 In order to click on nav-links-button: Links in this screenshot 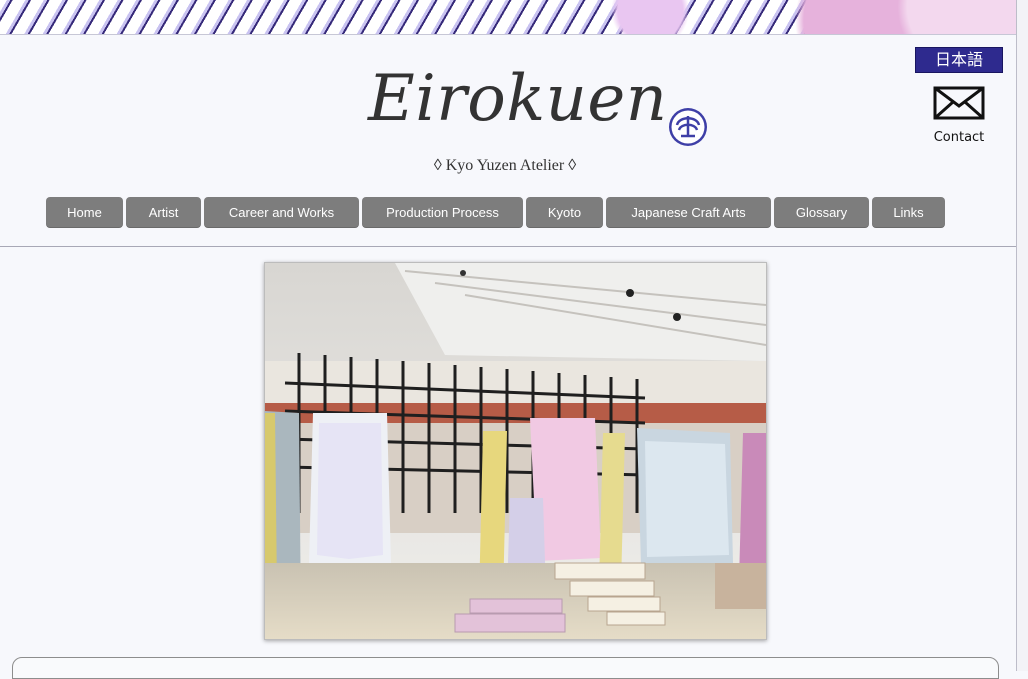, I will do `click(908, 212)`.